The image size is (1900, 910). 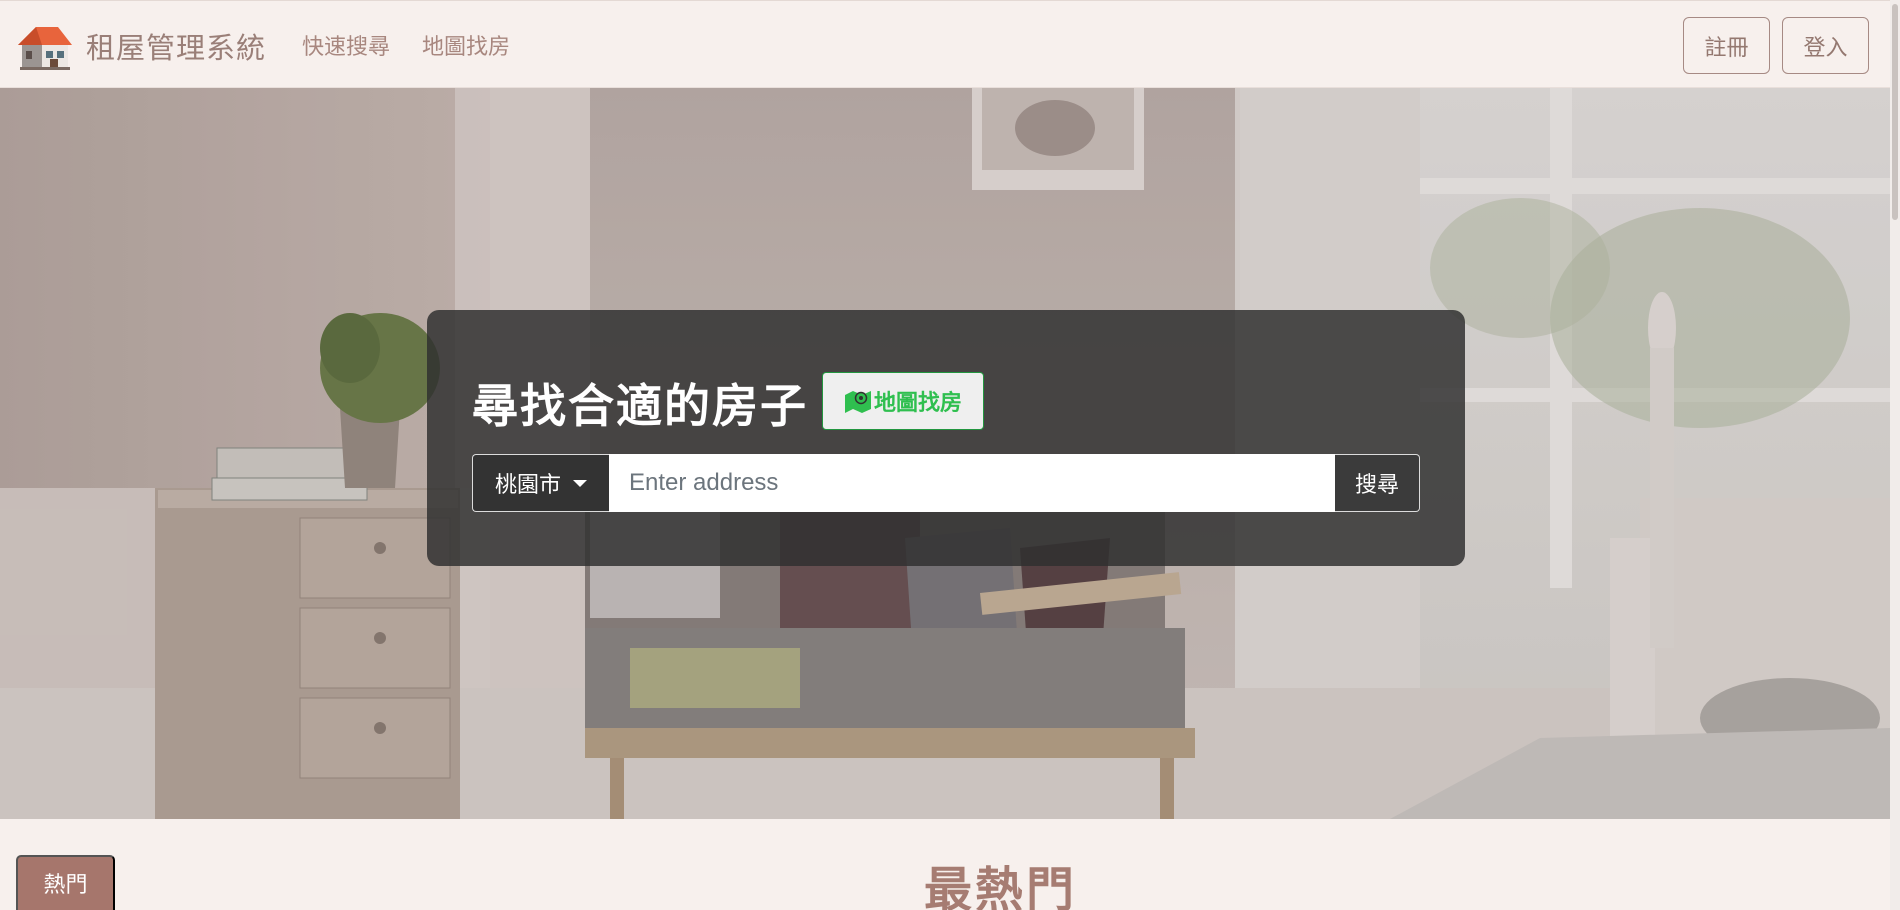 What do you see at coordinates (857, 402) in the screenshot?
I see `map-marker-icon` at bounding box center [857, 402].